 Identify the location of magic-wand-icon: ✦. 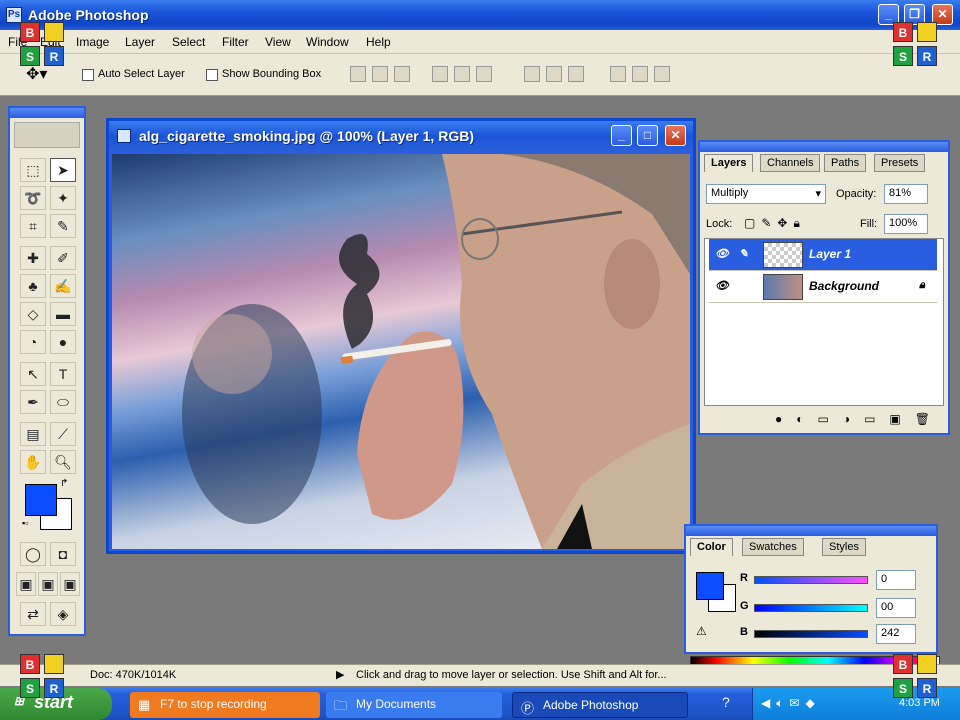
(63, 198).